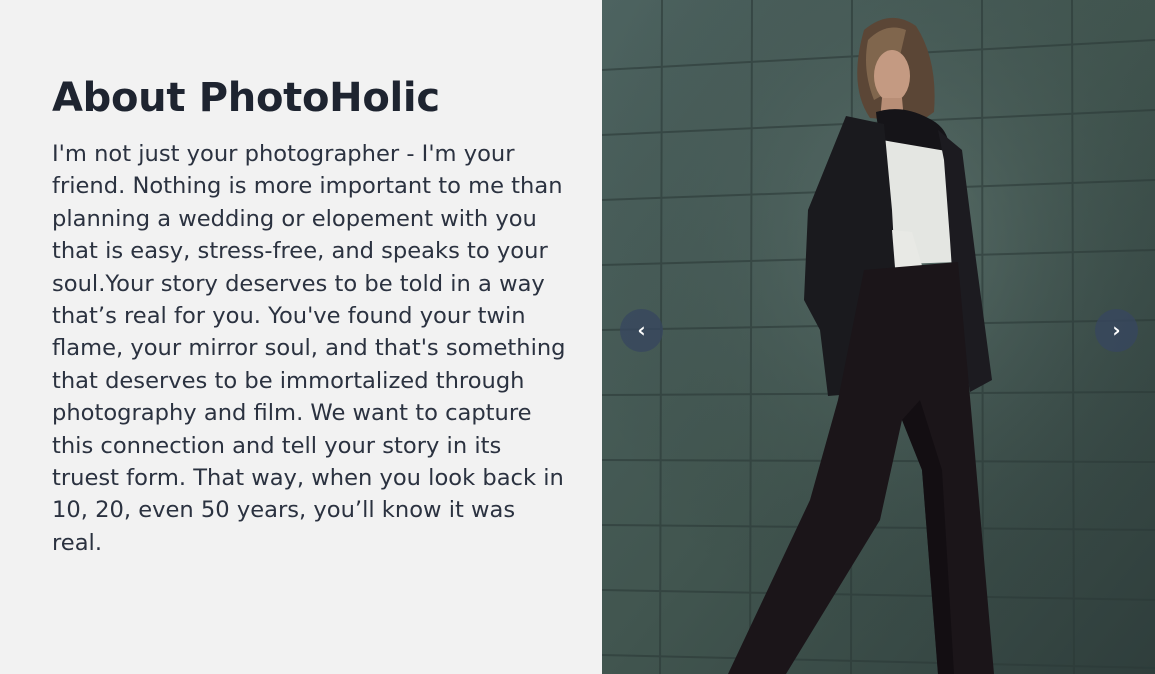 The width and height of the screenshot is (1155, 674). I want to click on carousel-next-button: ›, so click(1116, 330).